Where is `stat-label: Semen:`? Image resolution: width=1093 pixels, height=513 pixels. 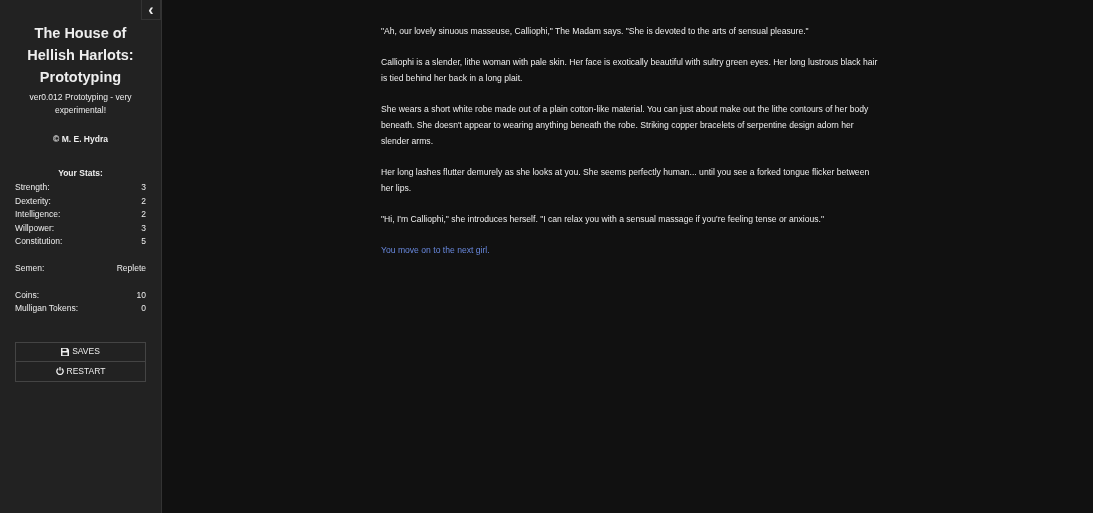
stat-label: Semen: is located at coordinates (30, 268).